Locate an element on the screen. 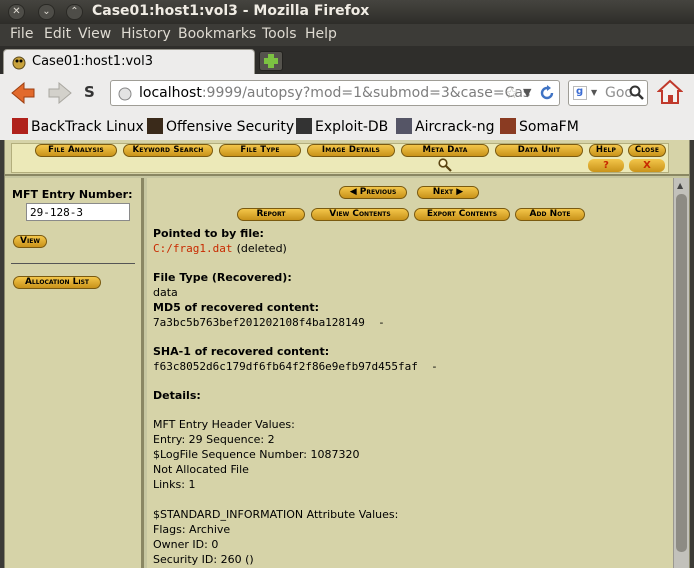 This screenshot has height=568, width=694. offensive-security-icon is located at coordinates (155, 126).